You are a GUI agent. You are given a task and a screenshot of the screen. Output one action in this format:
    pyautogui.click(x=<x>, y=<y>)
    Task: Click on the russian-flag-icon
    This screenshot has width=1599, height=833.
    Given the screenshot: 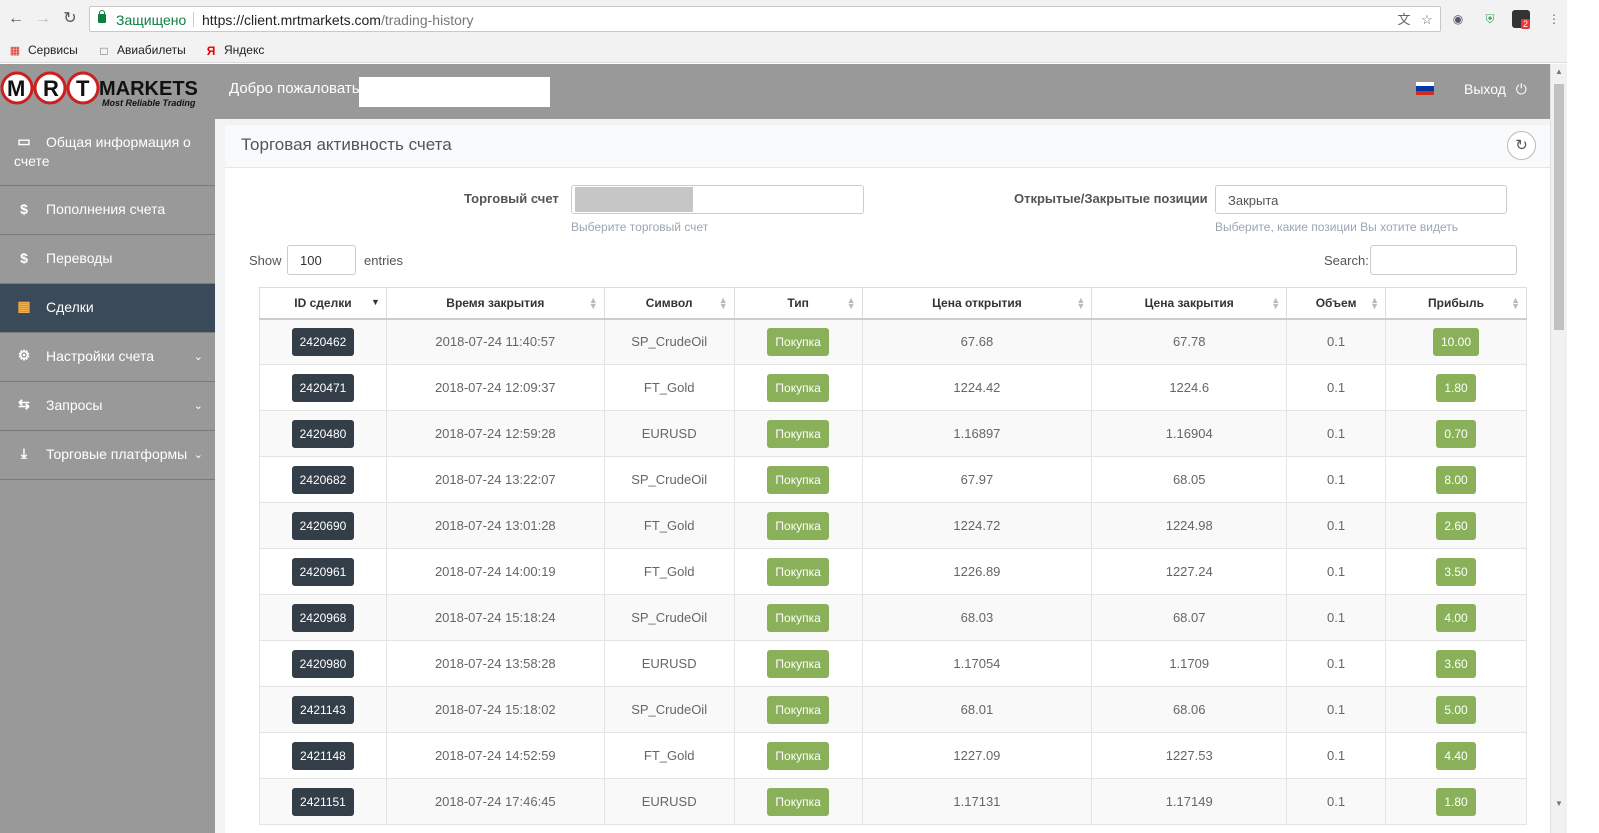 What is the action you would take?
    pyautogui.click(x=1425, y=88)
    